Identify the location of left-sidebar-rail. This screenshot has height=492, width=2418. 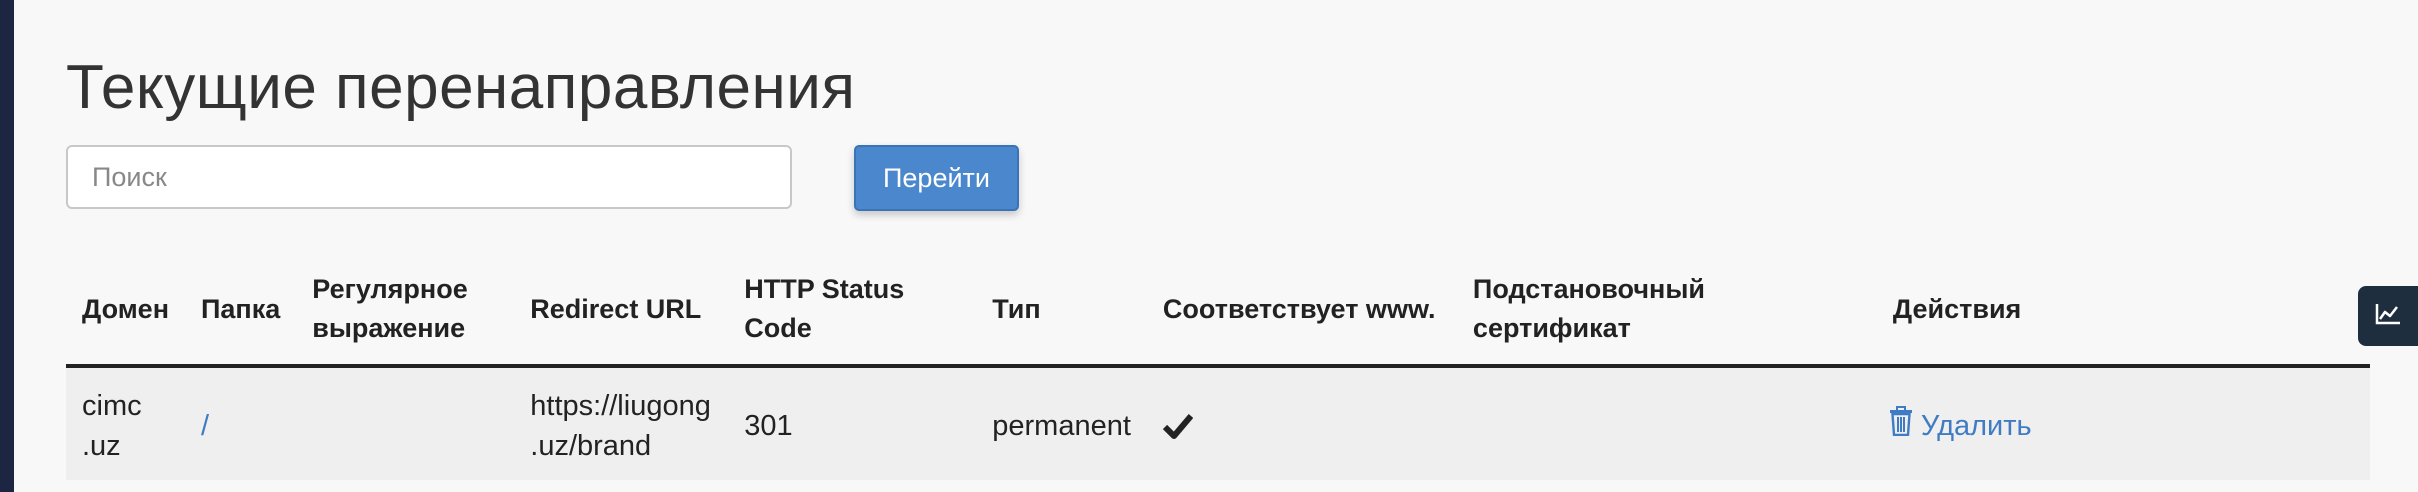
(7, 246).